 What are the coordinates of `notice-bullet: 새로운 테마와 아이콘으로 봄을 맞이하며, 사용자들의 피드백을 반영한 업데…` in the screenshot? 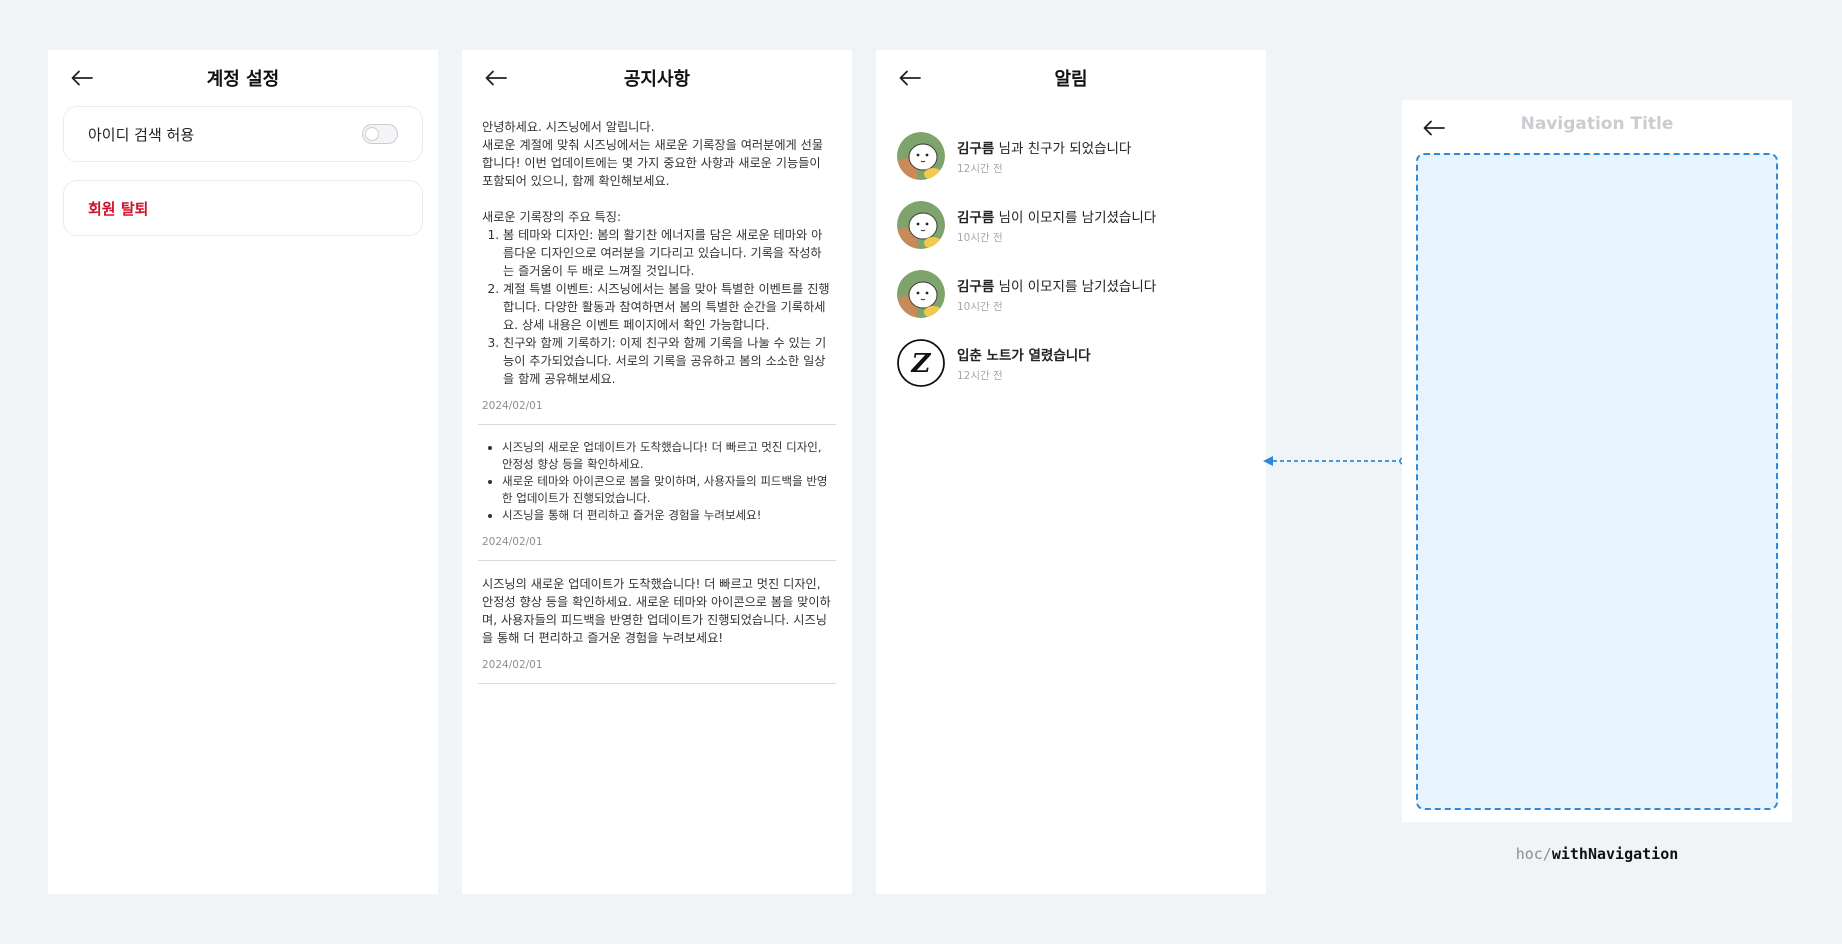 It's located at (667, 490).